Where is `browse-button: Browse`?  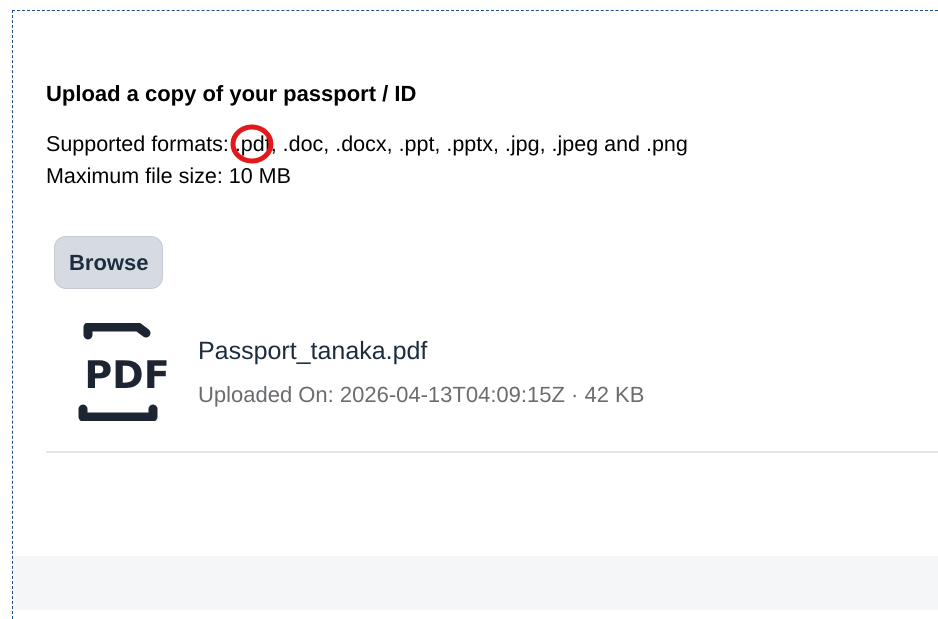
browse-button: Browse is located at coordinates (109, 262).